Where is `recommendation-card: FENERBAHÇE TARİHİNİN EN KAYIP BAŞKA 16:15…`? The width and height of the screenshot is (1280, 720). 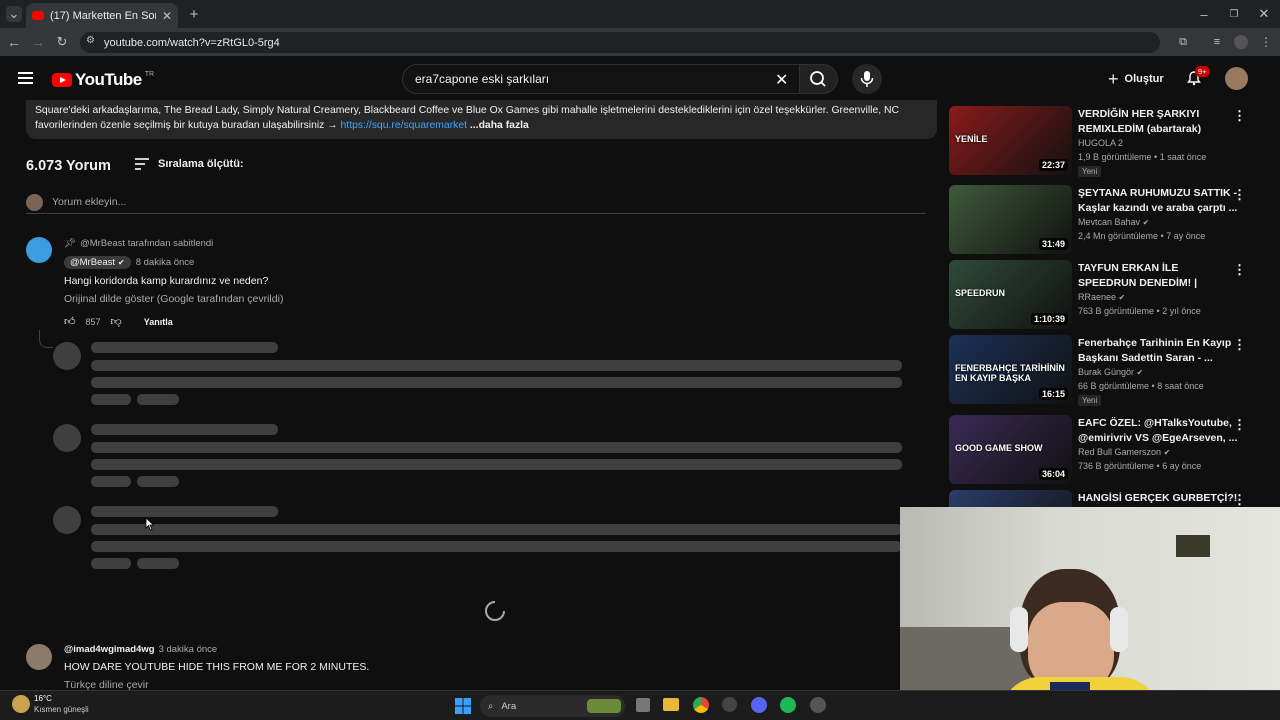 recommendation-card: FENERBAHÇE TARİHİNİN EN KAYIP BAŞKA 16:15… is located at coordinates (1099, 370).